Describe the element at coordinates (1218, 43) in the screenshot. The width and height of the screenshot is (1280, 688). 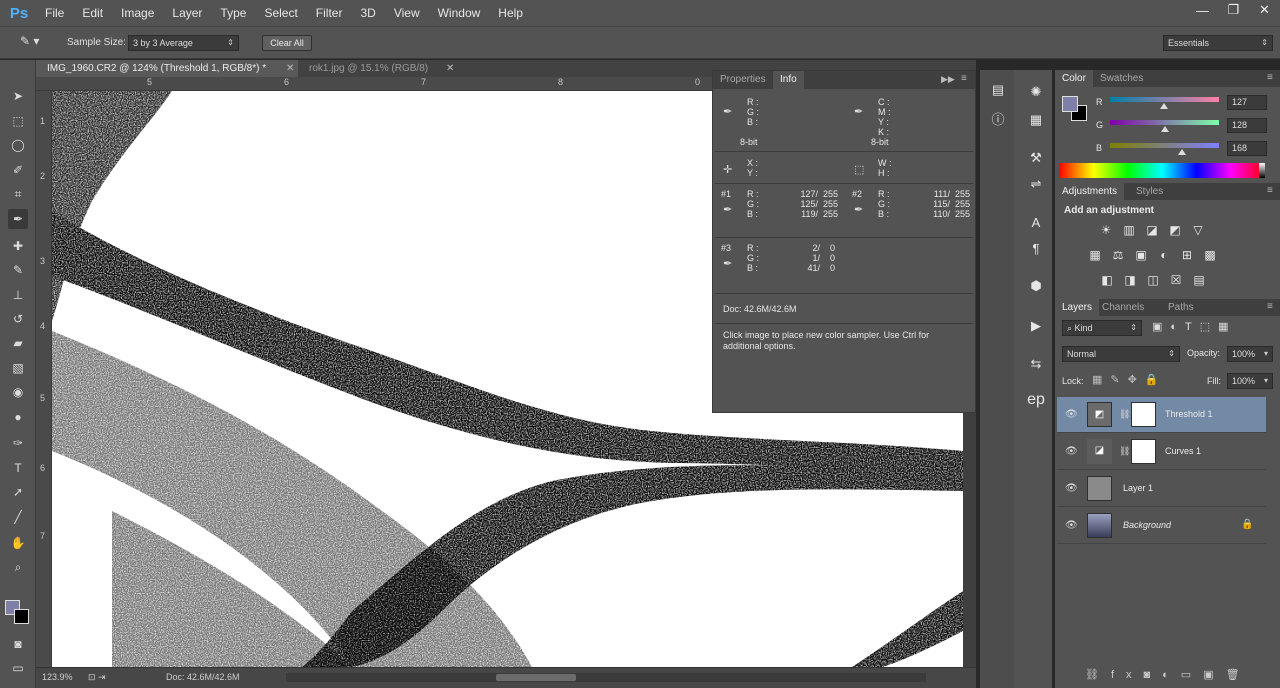
I see `workspace-select: Essentials ⇕` at that location.